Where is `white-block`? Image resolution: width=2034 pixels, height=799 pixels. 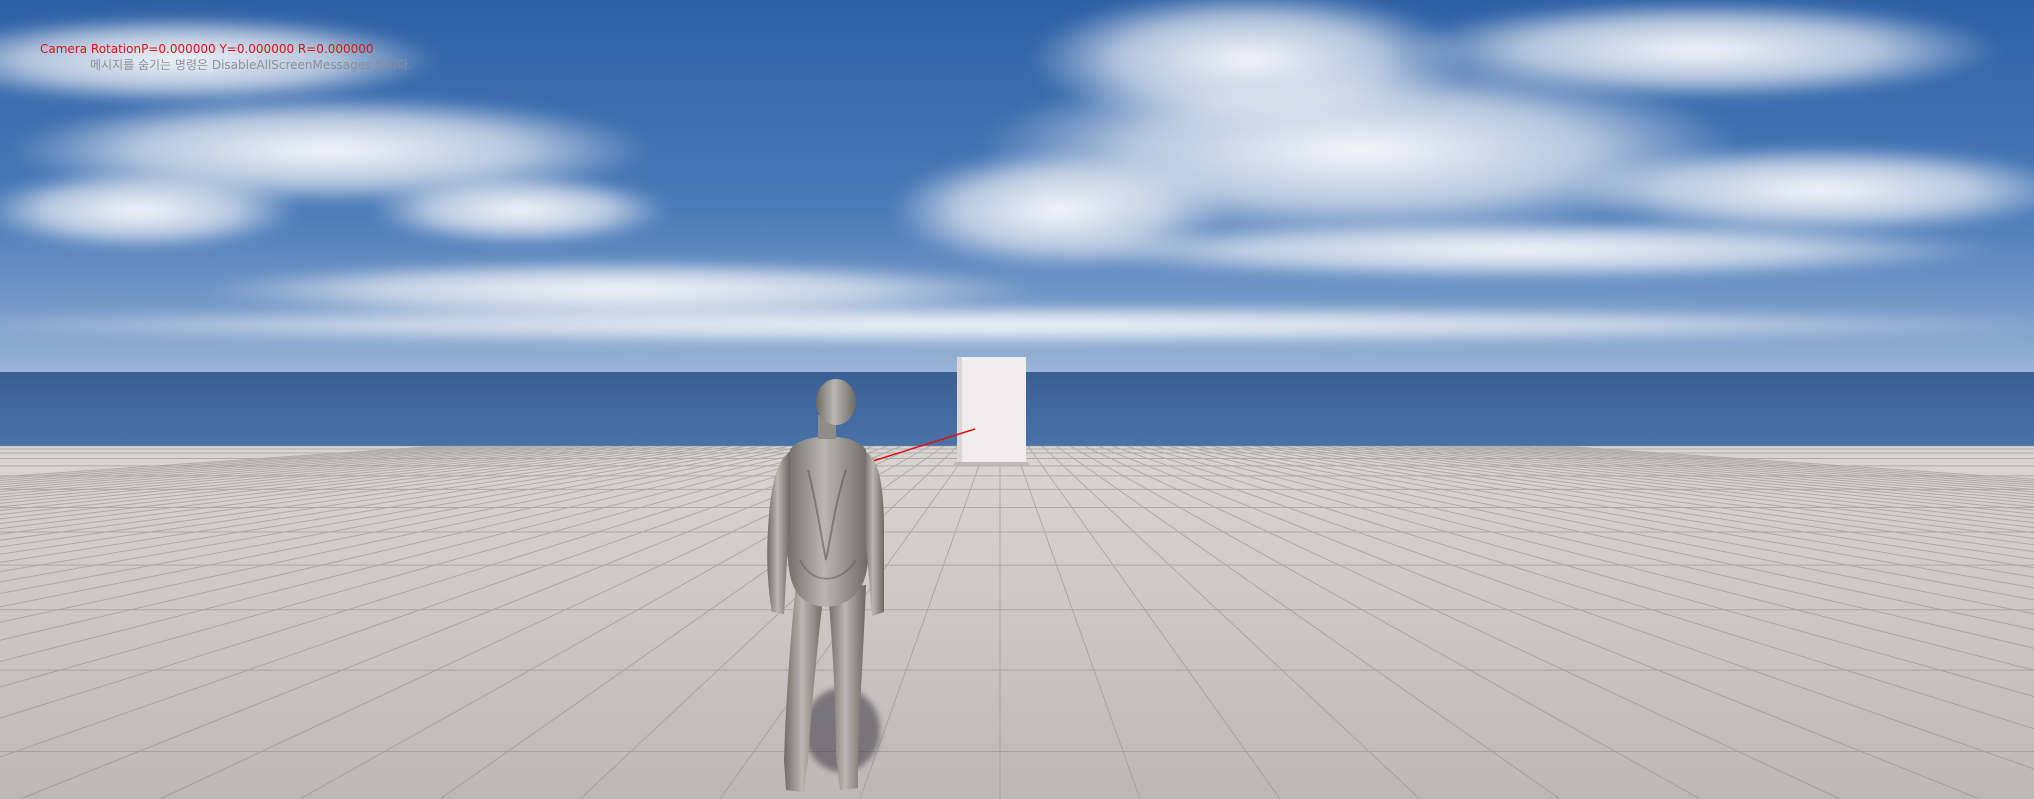 white-block is located at coordinates (991, 411).